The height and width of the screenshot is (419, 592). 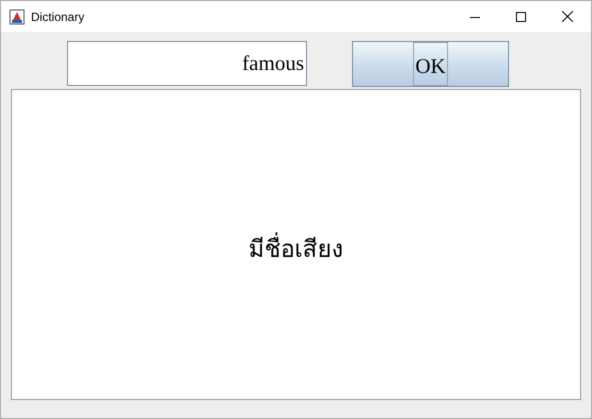 I want to click on translation-text: มีชื่อเสียง, so click(x=296, y=248).